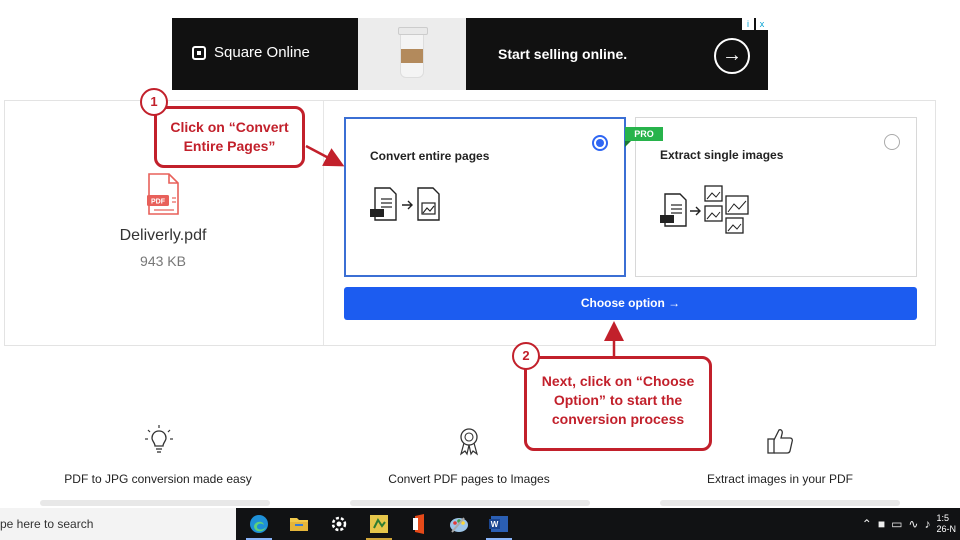 The width and height of the screenshot is (960, 540). I want to click on chevron-up-icon: ⌃, so click(867, 524).